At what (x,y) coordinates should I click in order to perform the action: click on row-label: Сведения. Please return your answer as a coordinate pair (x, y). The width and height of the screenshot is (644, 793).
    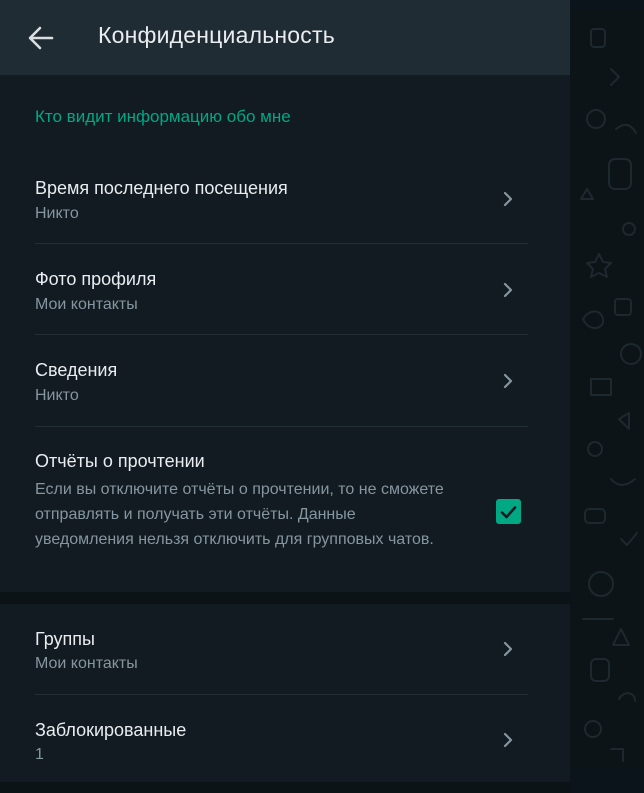
    Looking at the image, I should click on (76, 370).